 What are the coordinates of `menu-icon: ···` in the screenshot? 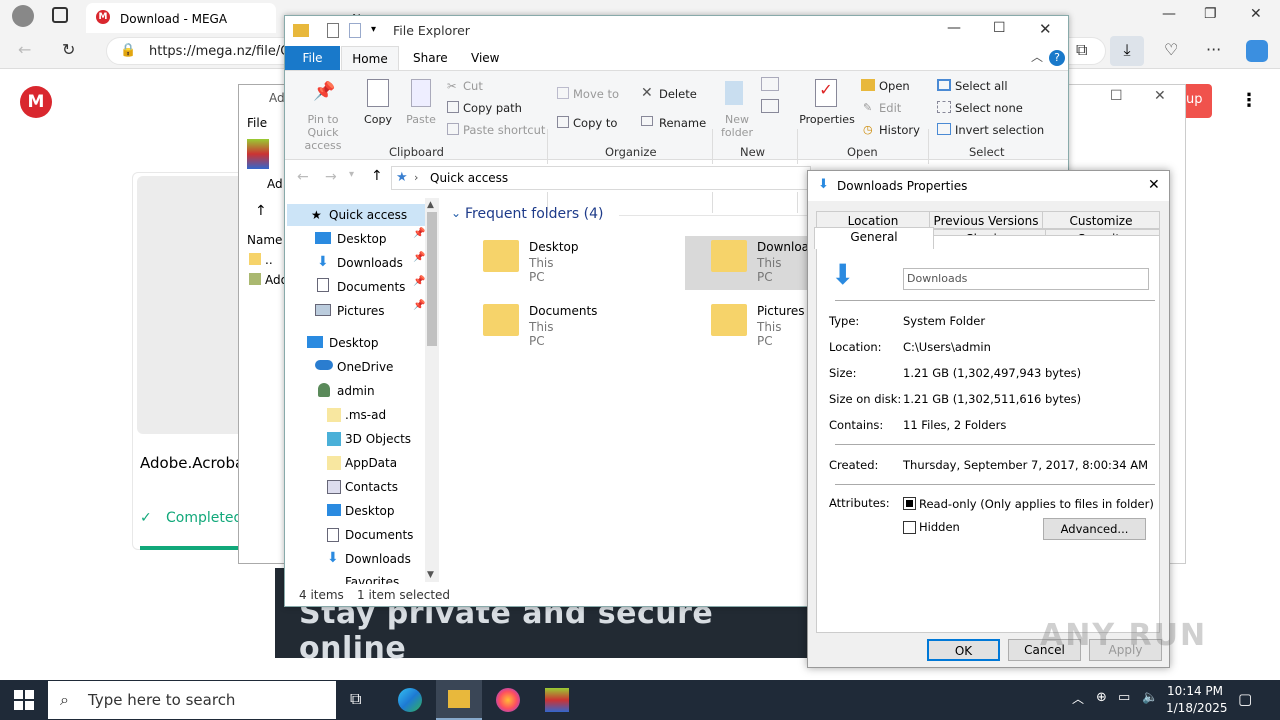 It's located at (1213, 49).